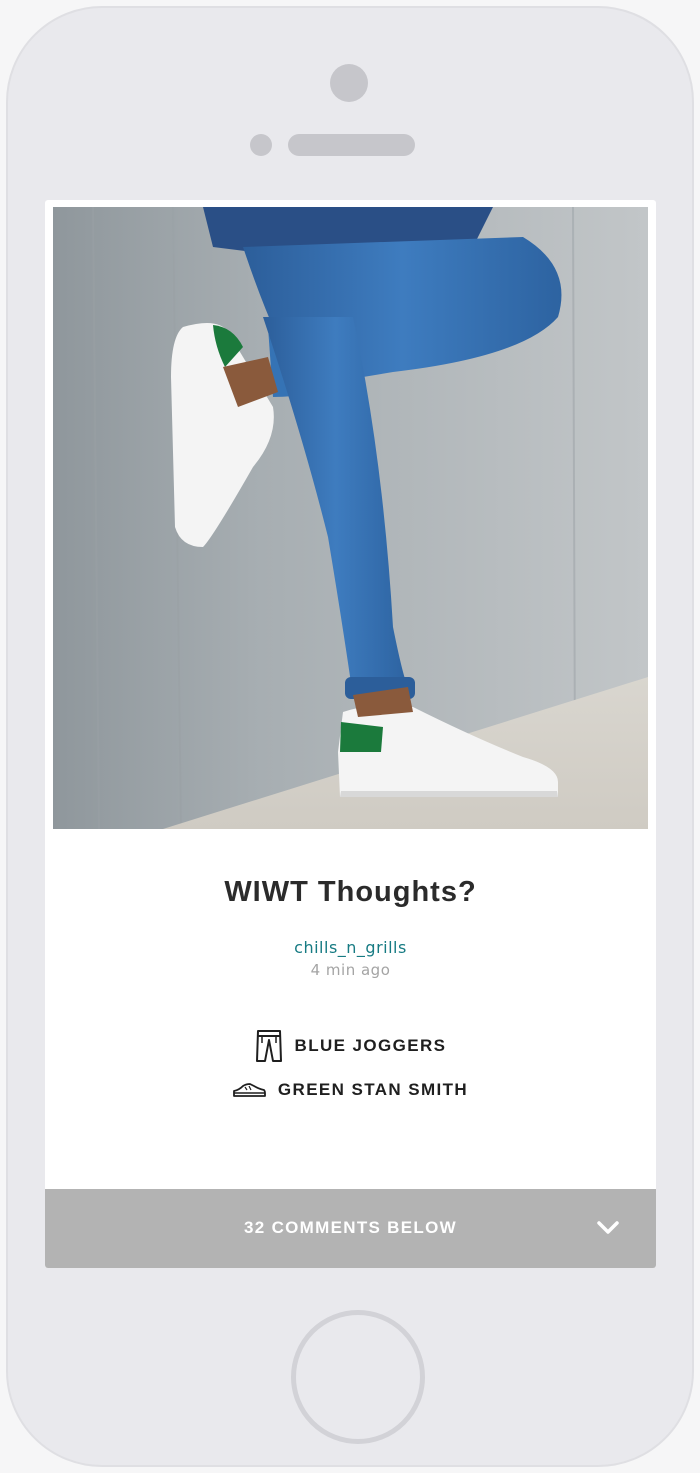 Image resolution: width=700 pixels, height=1473 pixels. Describe the element at coordinates (373, 1089) in the screenshot. I see `outfit-item-label: GREEN STAN SMITH` at that location.